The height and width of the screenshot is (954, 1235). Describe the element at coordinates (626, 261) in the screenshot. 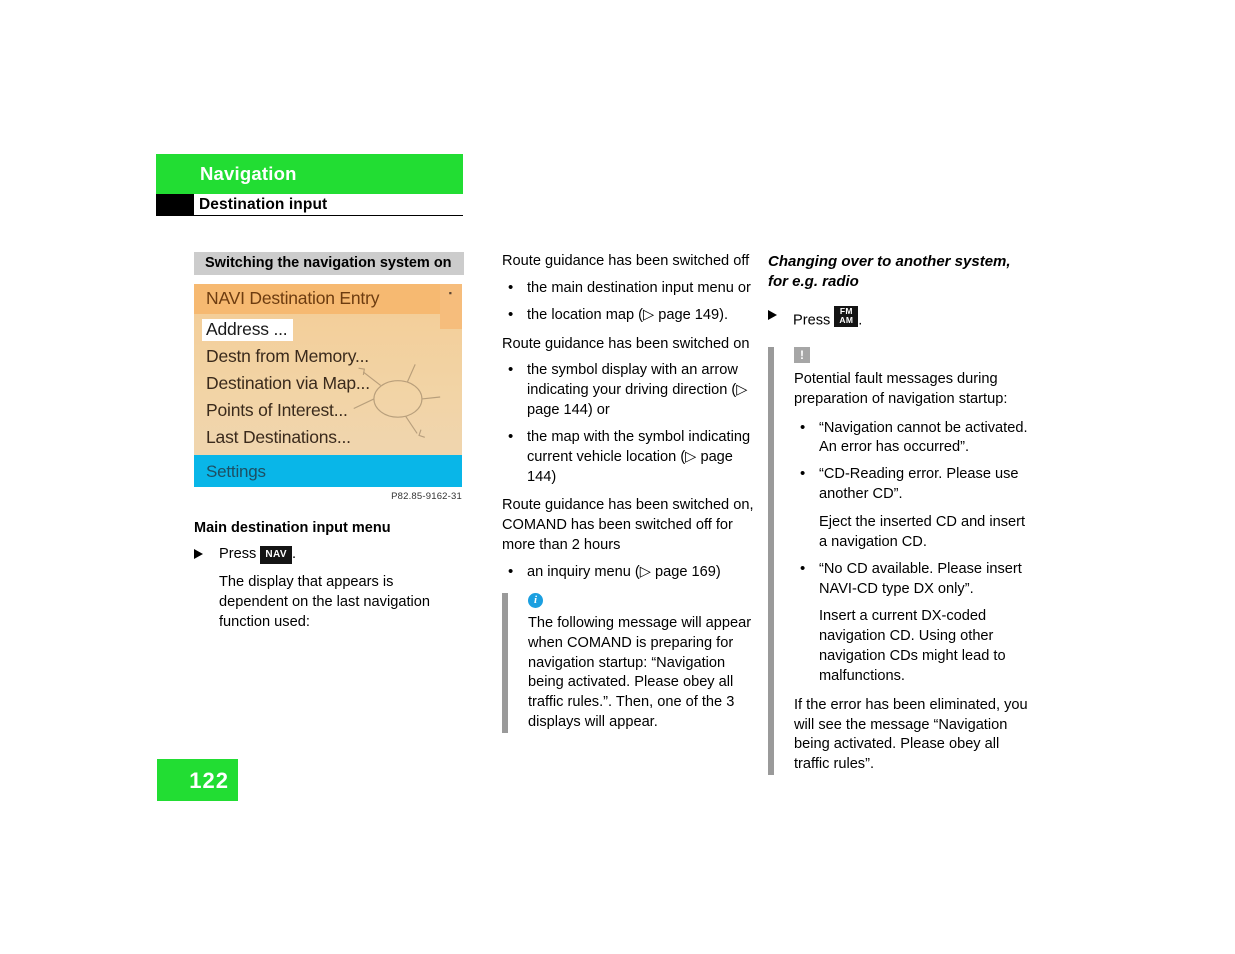

I see `lead-route-off: Route guidance has been switched off` at that location.